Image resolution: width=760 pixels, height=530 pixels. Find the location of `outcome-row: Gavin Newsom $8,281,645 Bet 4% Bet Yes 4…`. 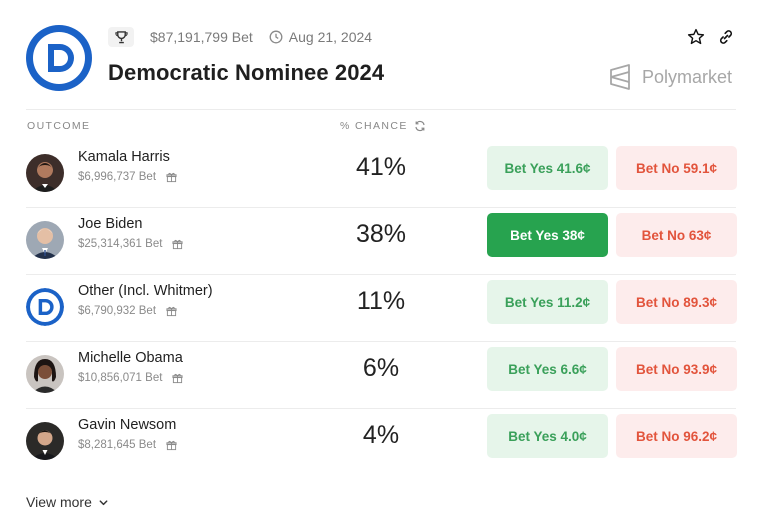

outcome-row: Gavin Newsom $8,281,645 Bet 4% Bet Yes 4… is located at coordinates (381, 442).